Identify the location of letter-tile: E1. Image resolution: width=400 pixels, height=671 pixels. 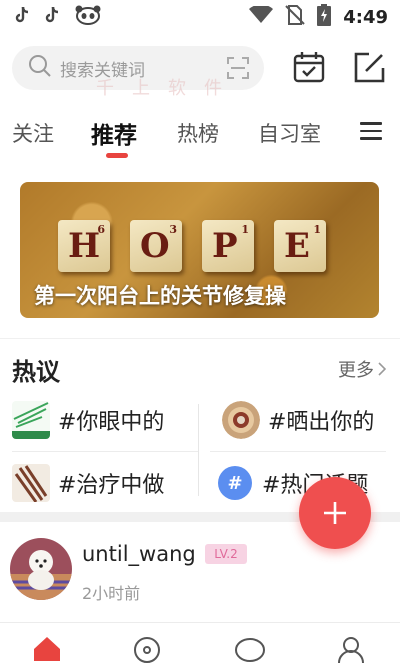
(300, 246).